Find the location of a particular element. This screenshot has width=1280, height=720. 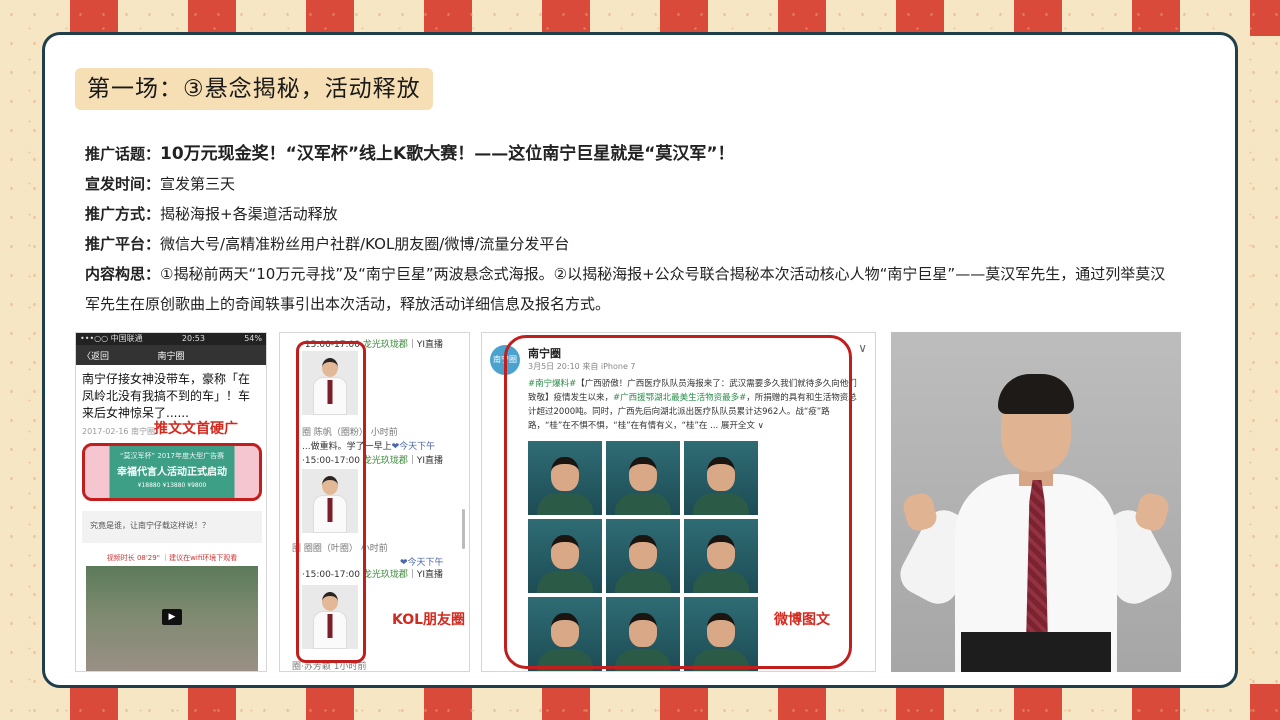

topic-label: 推广话题： is located at coordinates (123, 154).